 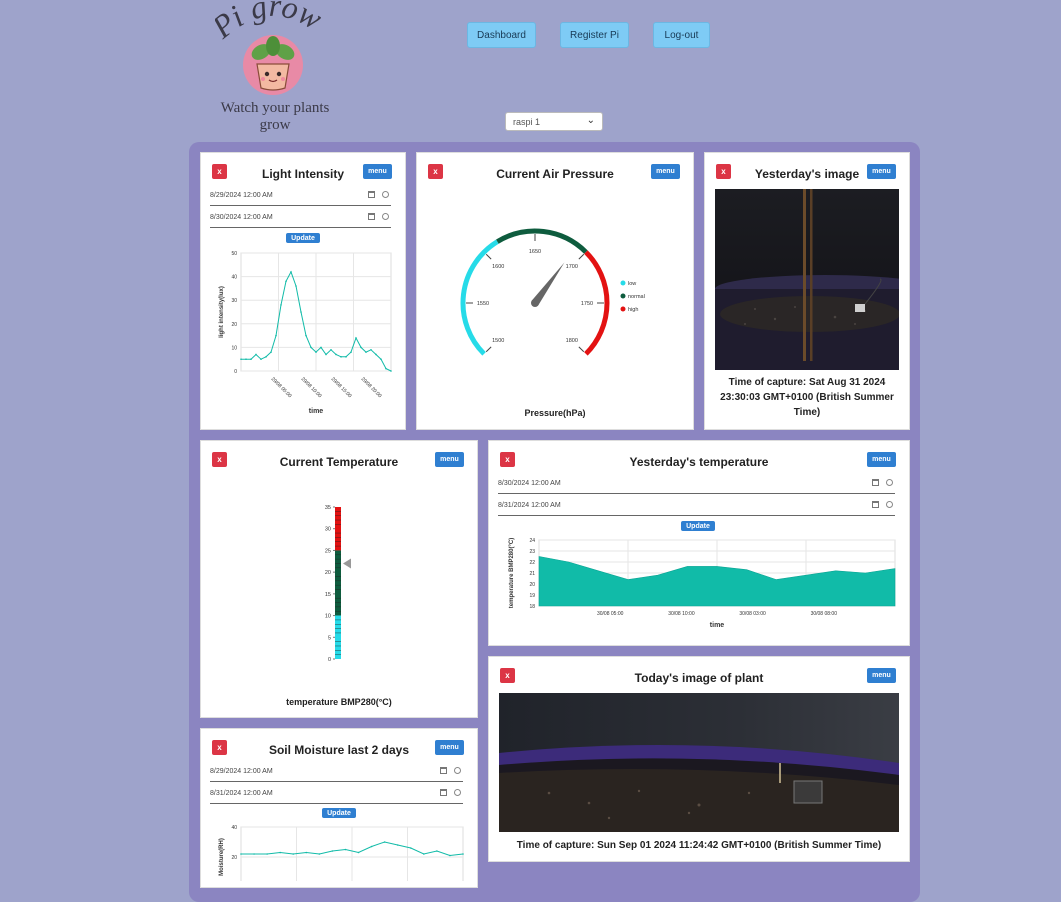 What do you see at coordinates (633, 310) in the screenshot?
I see `legend-label: high` at bounding box center [633, 310].